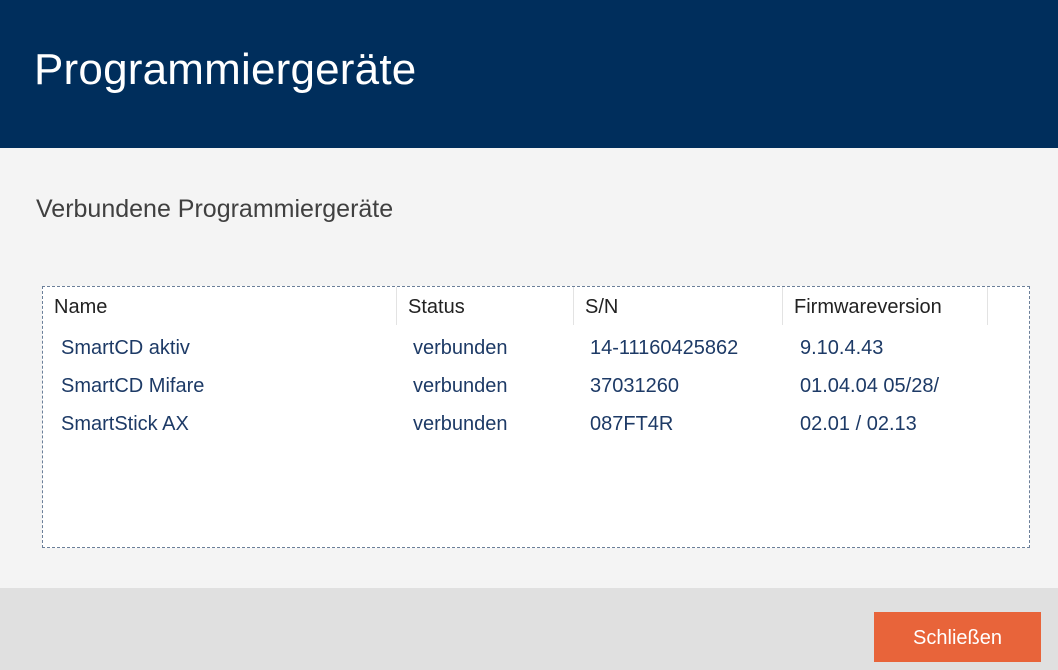 This screenshot has width=1058, height=670. I want to click on device-serial-number: 087FT4R, so click(632, 424).